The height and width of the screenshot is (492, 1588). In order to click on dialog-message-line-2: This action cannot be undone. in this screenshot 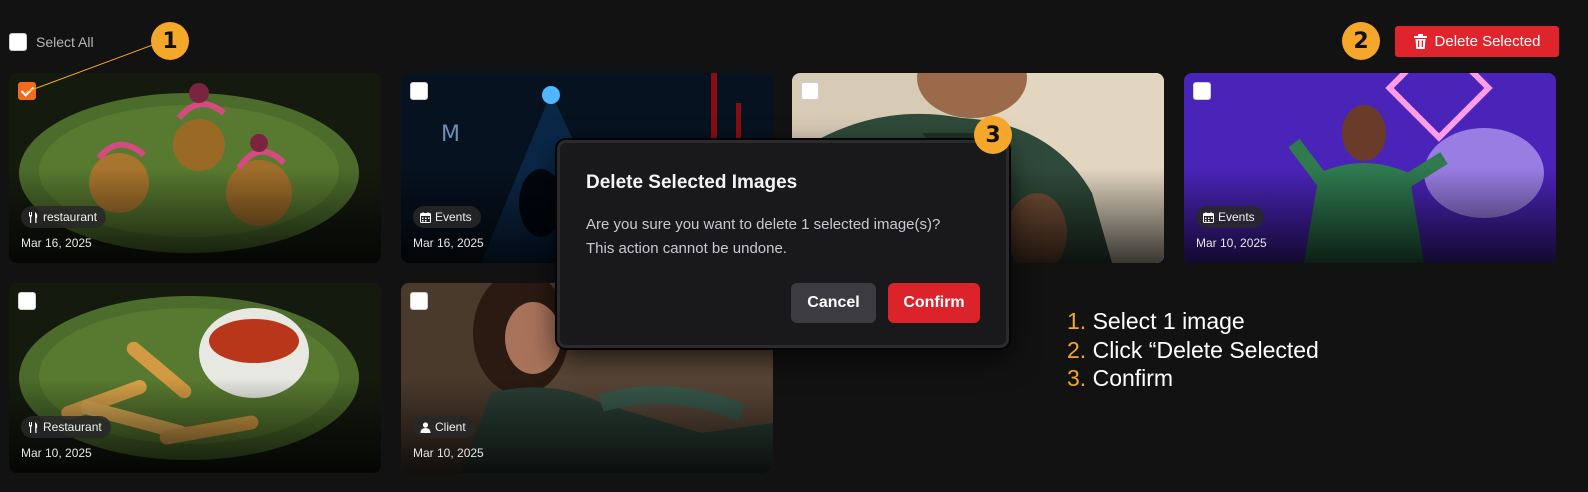, I will do `click(686, 248)`.